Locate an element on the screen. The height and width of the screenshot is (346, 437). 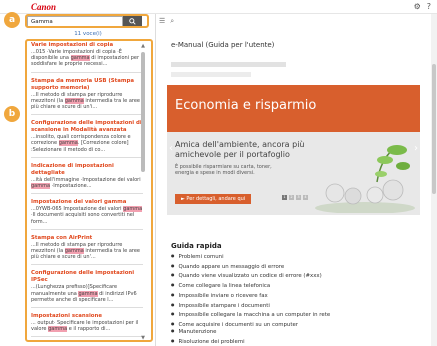
carousel-dot: 4 is located at coordinates (305, 197).